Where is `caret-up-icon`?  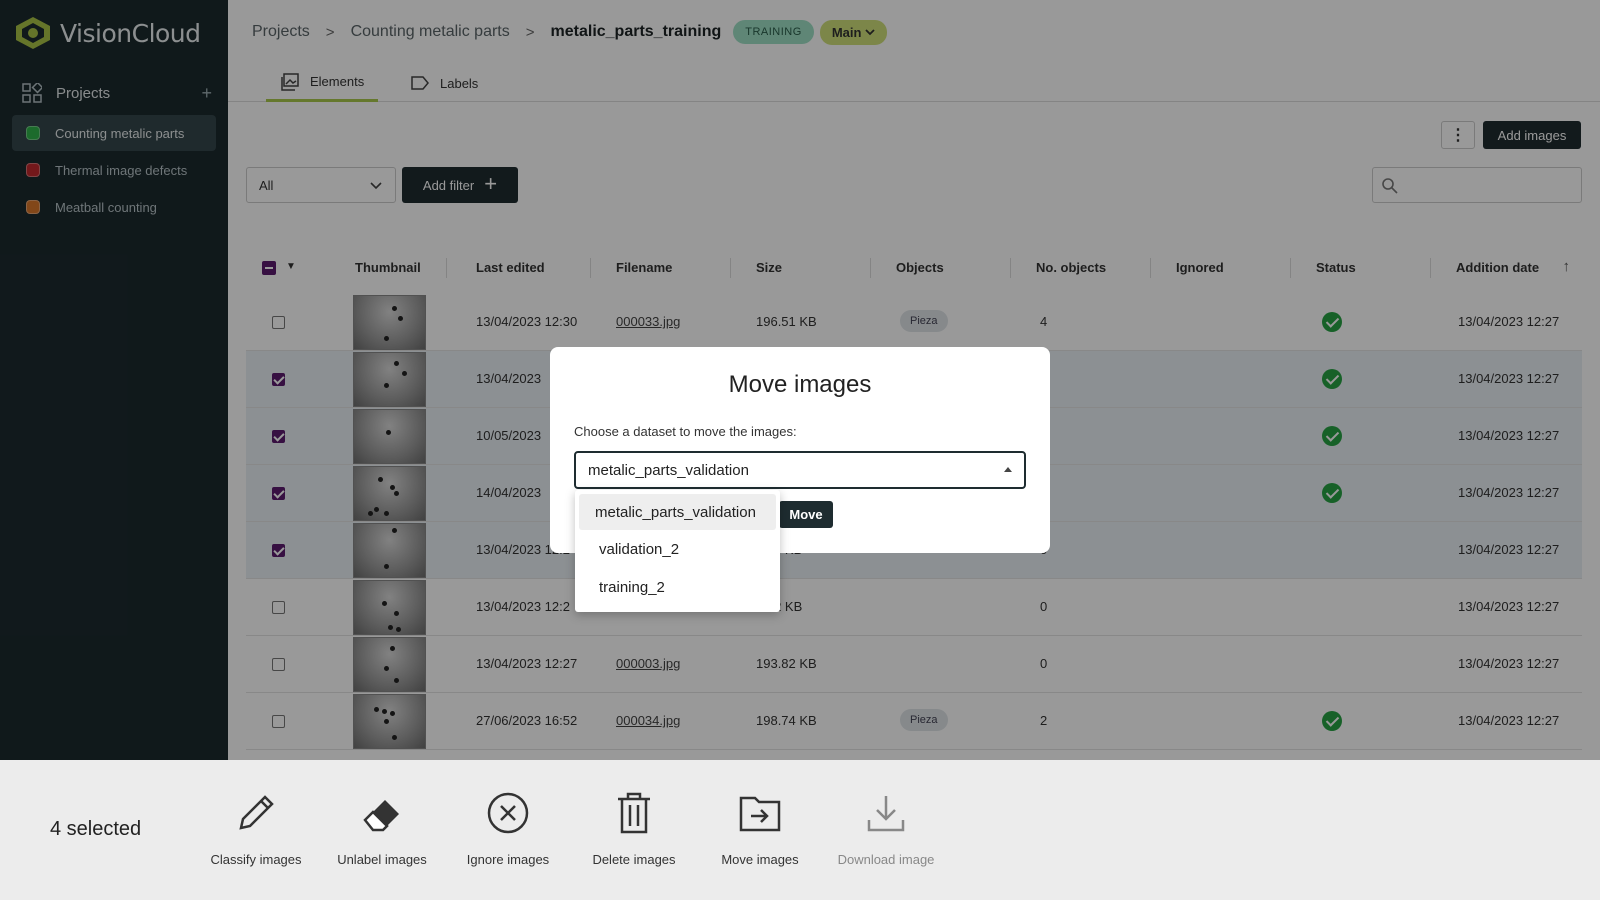 caret-up-icon is located at coordinates (1008, 469).